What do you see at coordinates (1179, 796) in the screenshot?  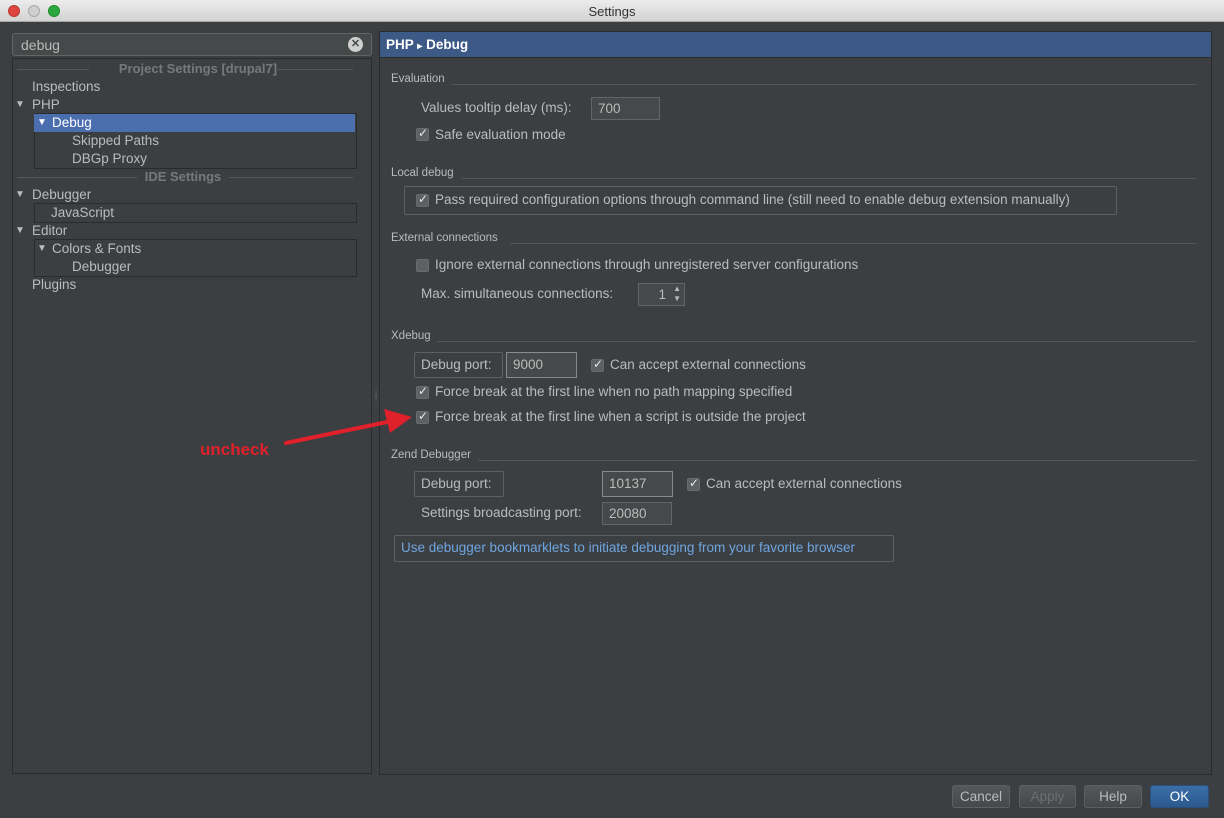 I see `ok-button: OK` at bounding box center [1179, 796].